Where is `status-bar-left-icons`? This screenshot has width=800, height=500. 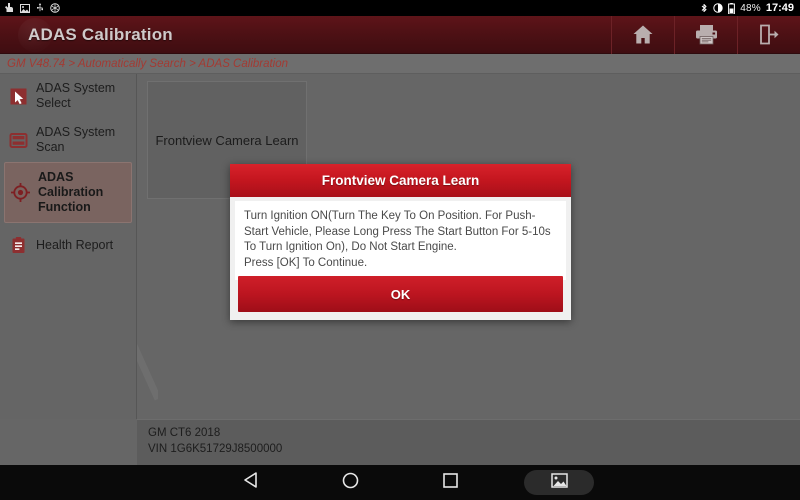
status-bar-left-icons is located at coordinates (30, 8).